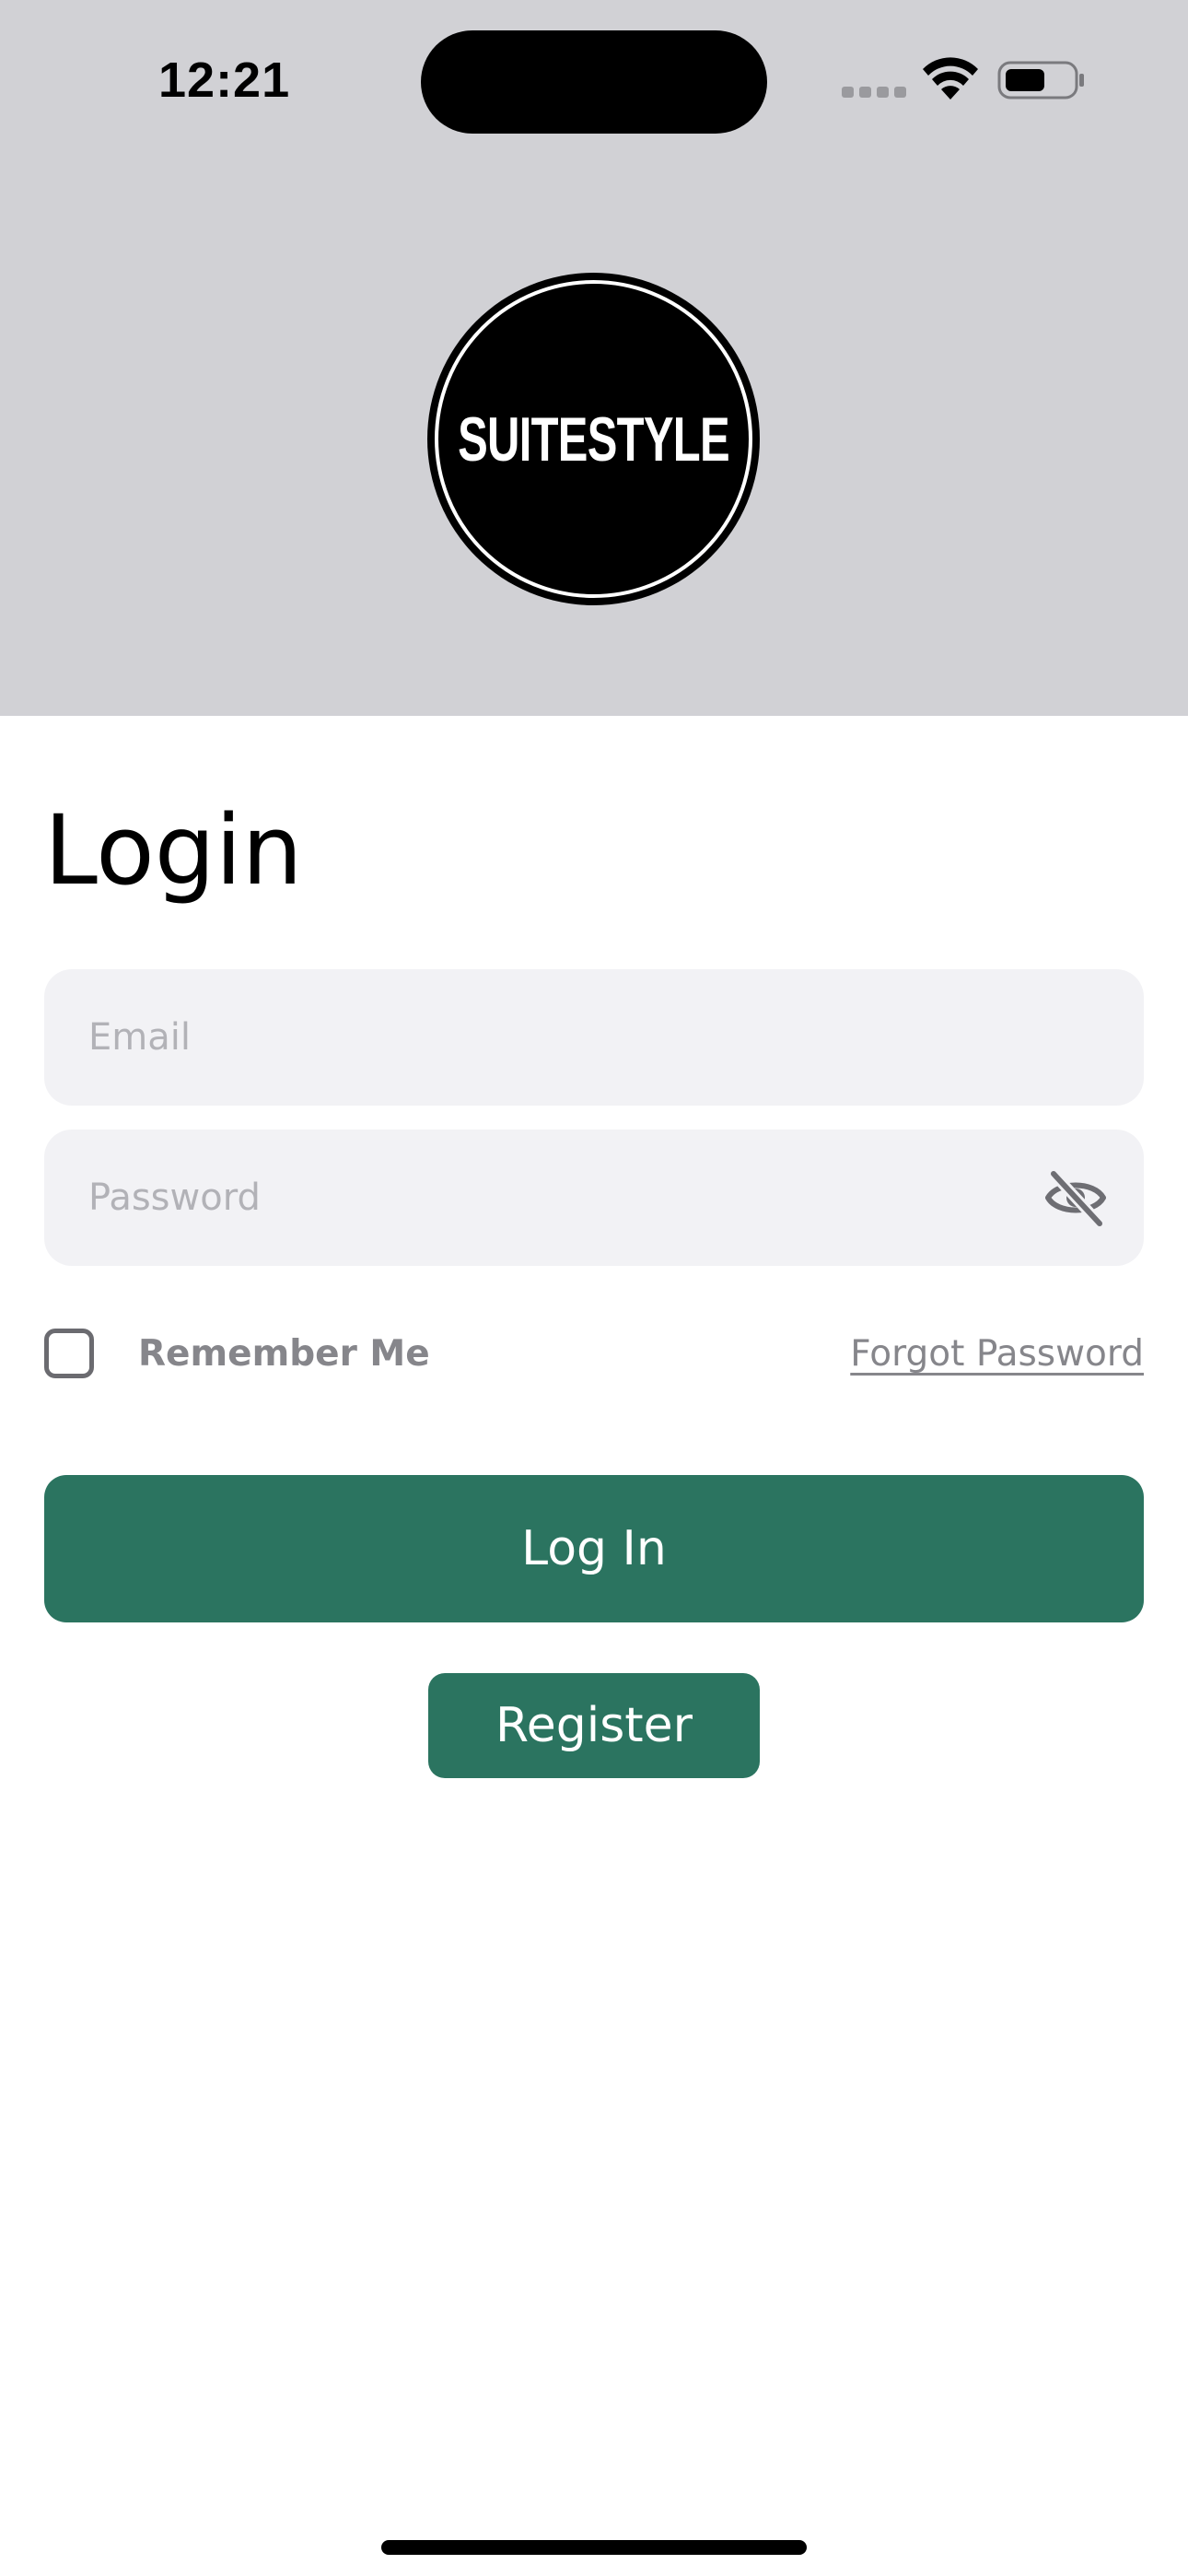  I want to click on remember-me-label: Remember Me, so click(284, 1354).